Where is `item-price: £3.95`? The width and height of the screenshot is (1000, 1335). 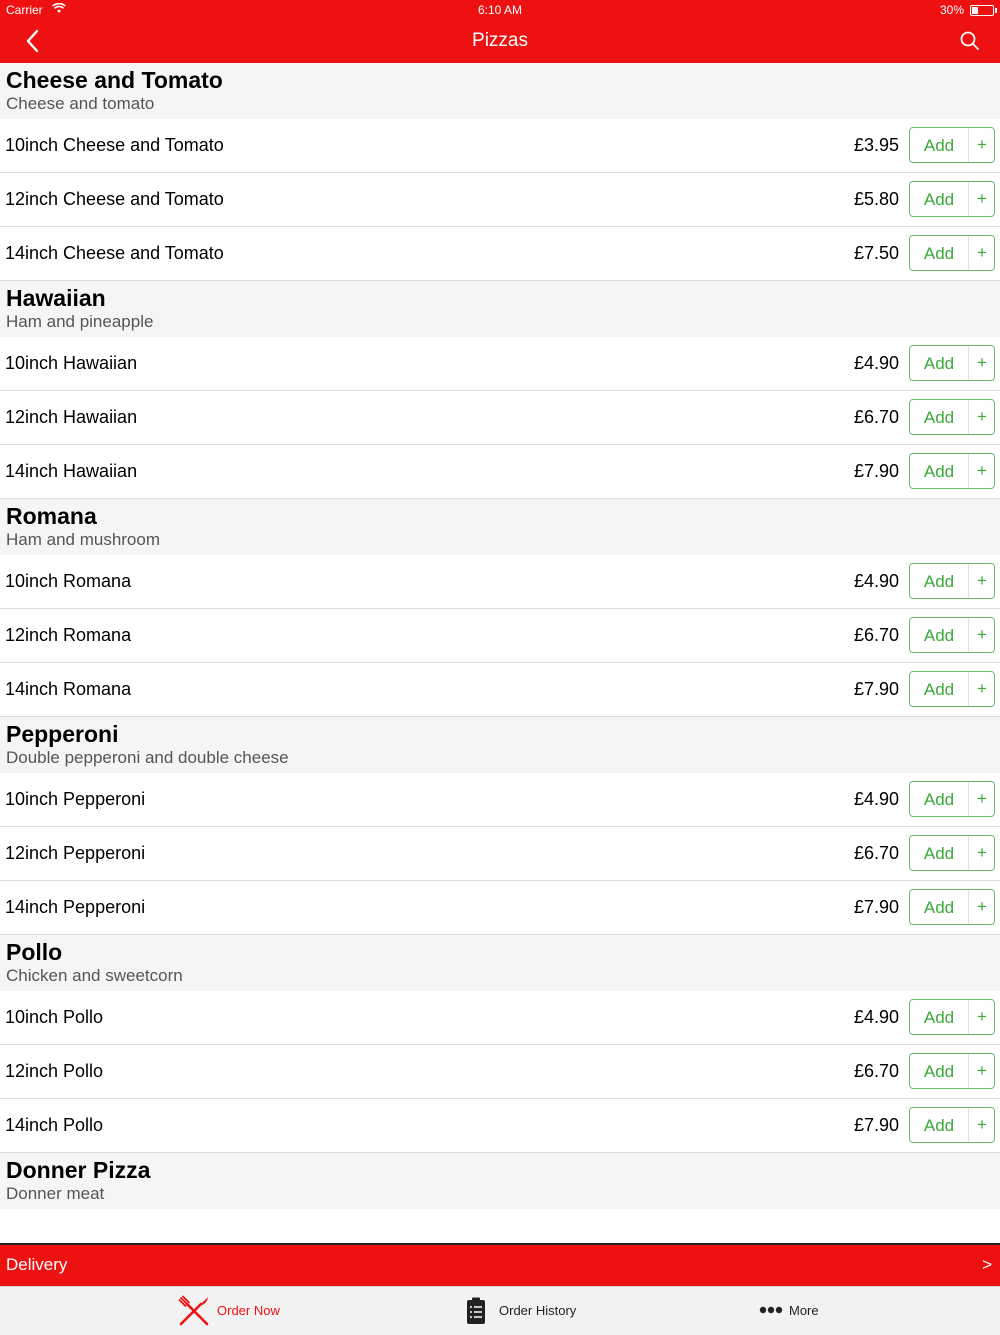 item-price: £3.95 is located at coordinates (876, 145).